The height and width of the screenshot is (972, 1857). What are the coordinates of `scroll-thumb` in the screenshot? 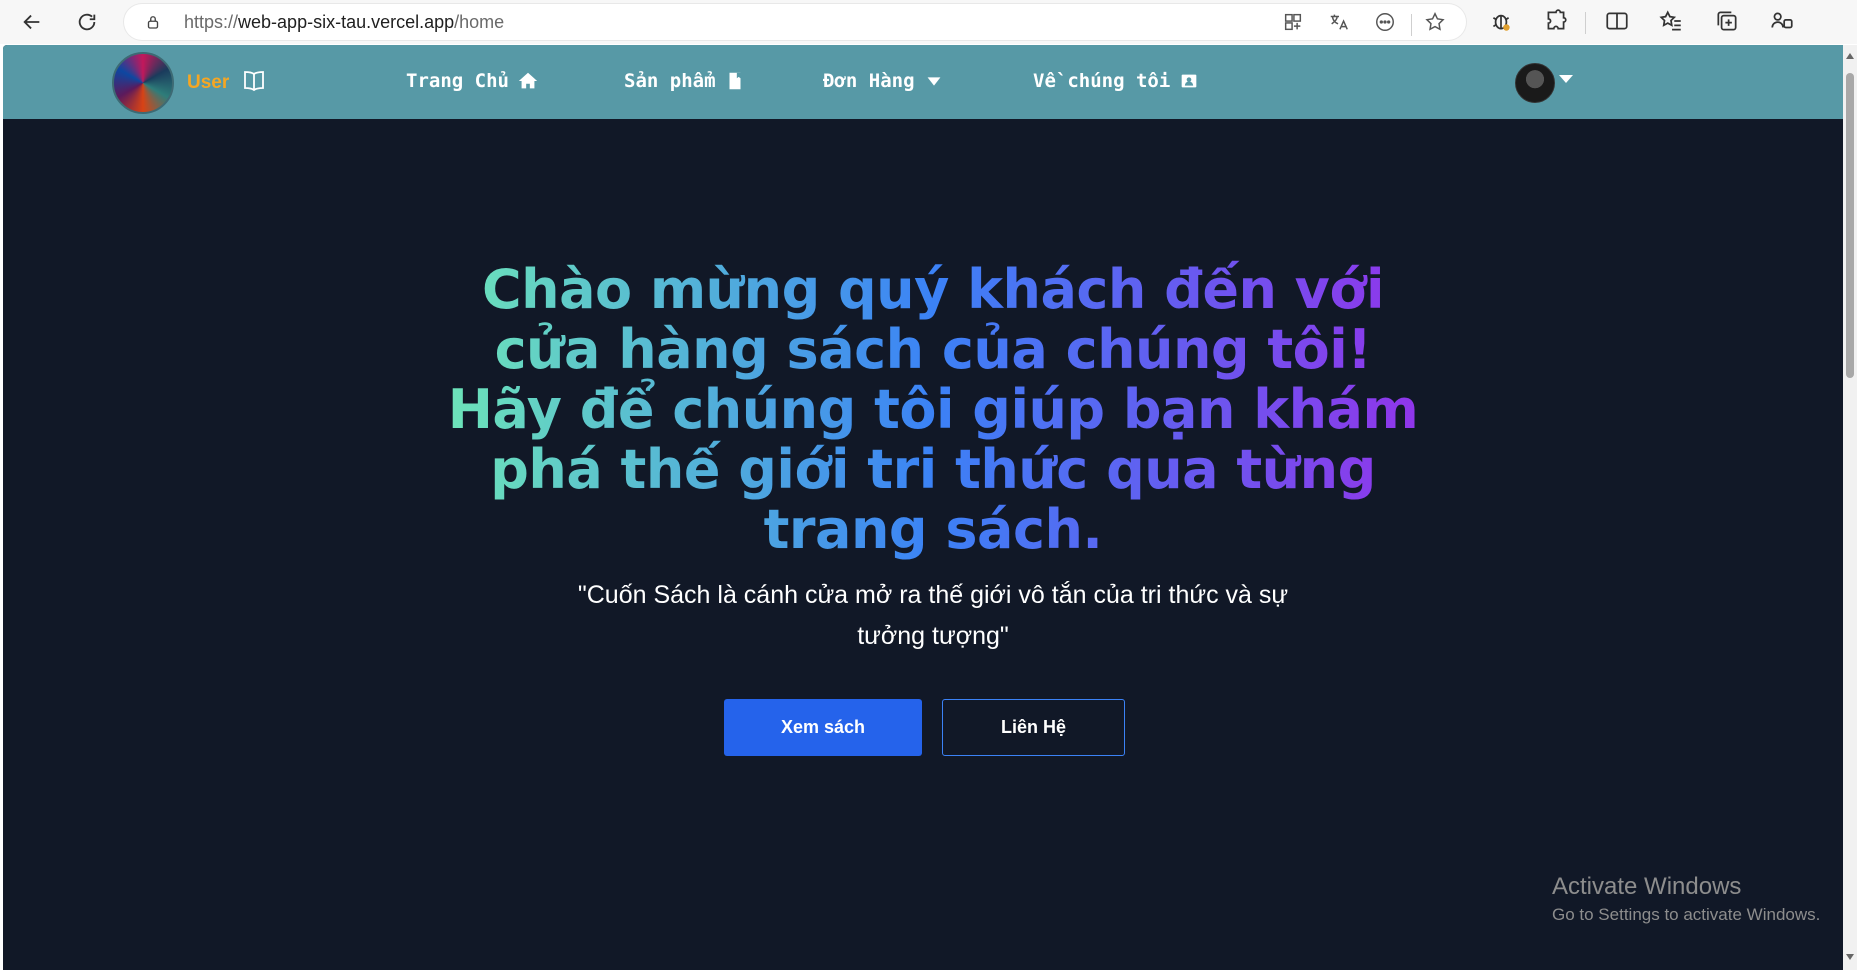 It's located at (1850, 225).